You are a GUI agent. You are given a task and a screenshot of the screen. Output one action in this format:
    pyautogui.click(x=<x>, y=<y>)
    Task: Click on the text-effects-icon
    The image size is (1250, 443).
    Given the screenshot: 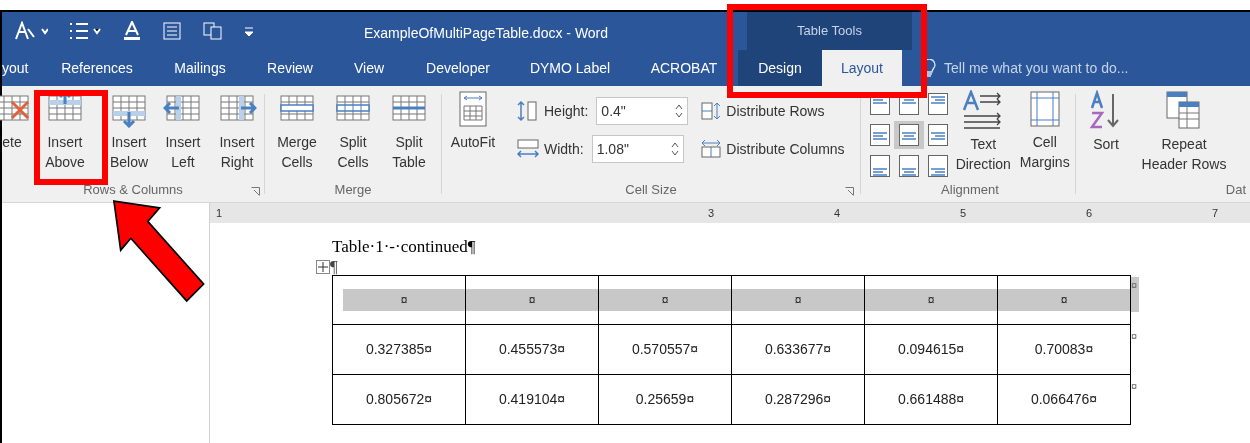 What is the action you would take?
    pyautogui.click(x=31, y=31)
    